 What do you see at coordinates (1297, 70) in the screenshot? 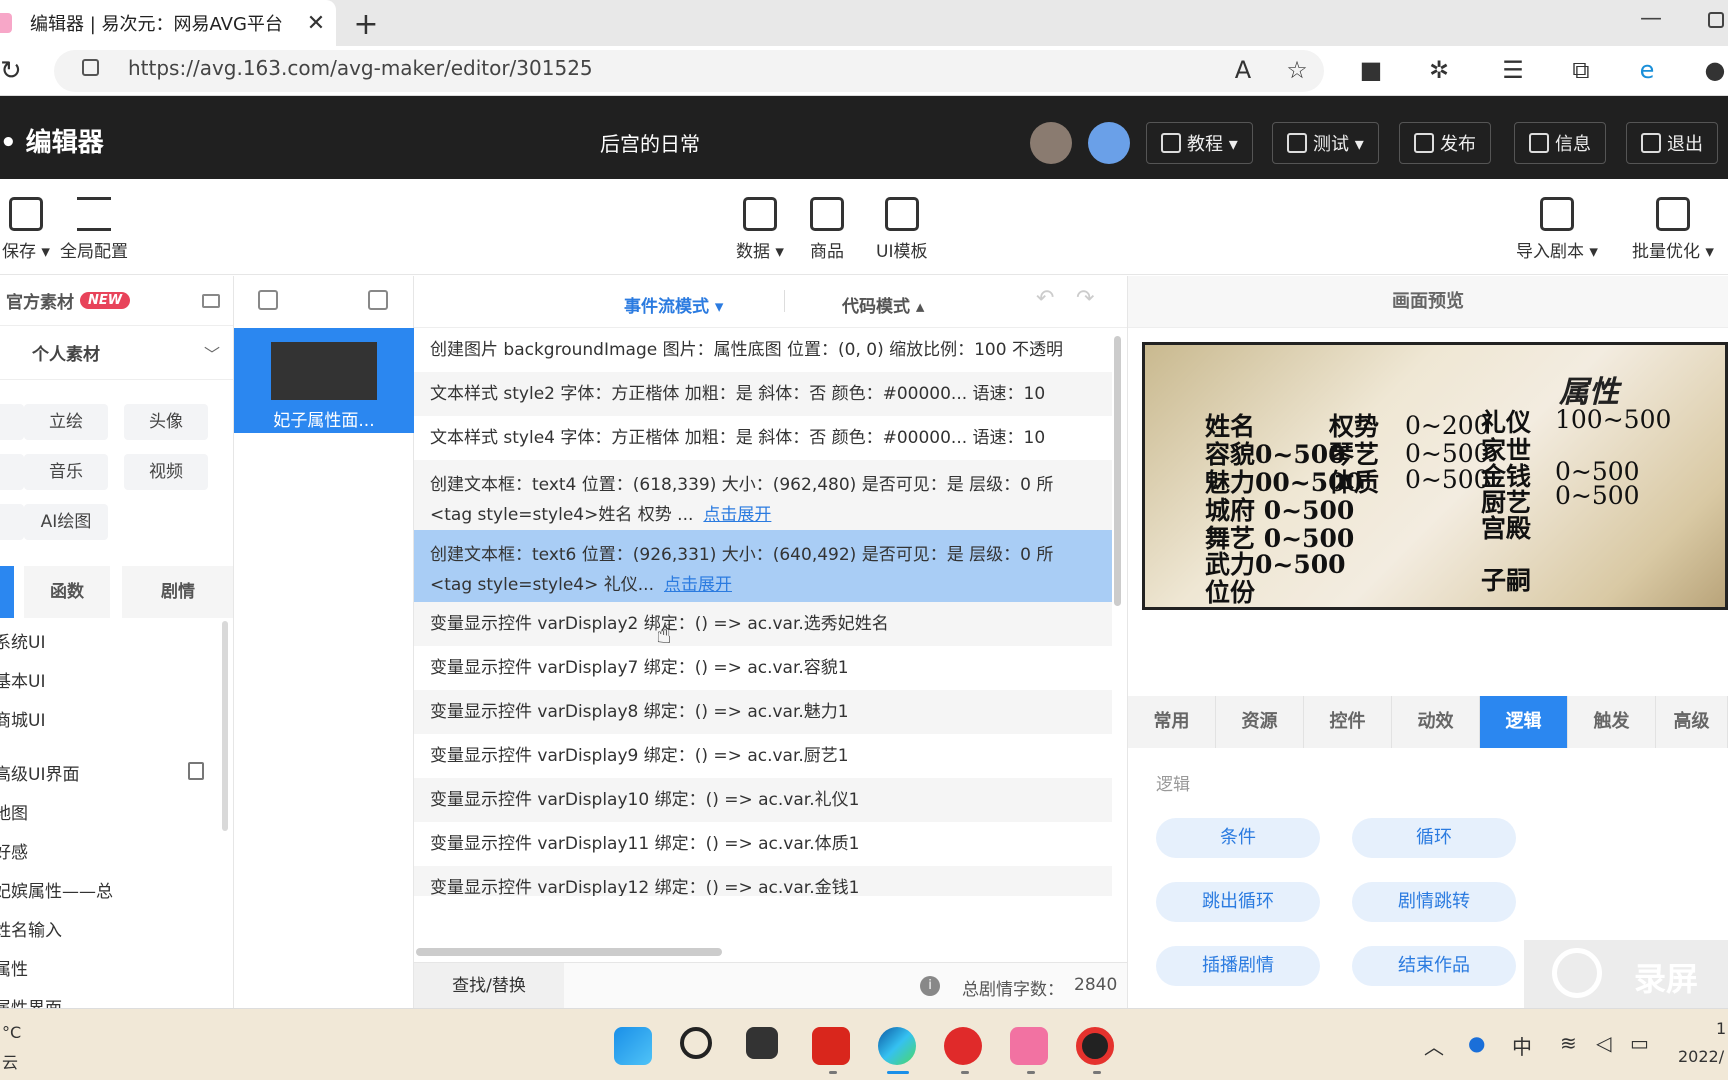
I see `favorite-add-icon: ☆` at bounding box center [1297, 70].